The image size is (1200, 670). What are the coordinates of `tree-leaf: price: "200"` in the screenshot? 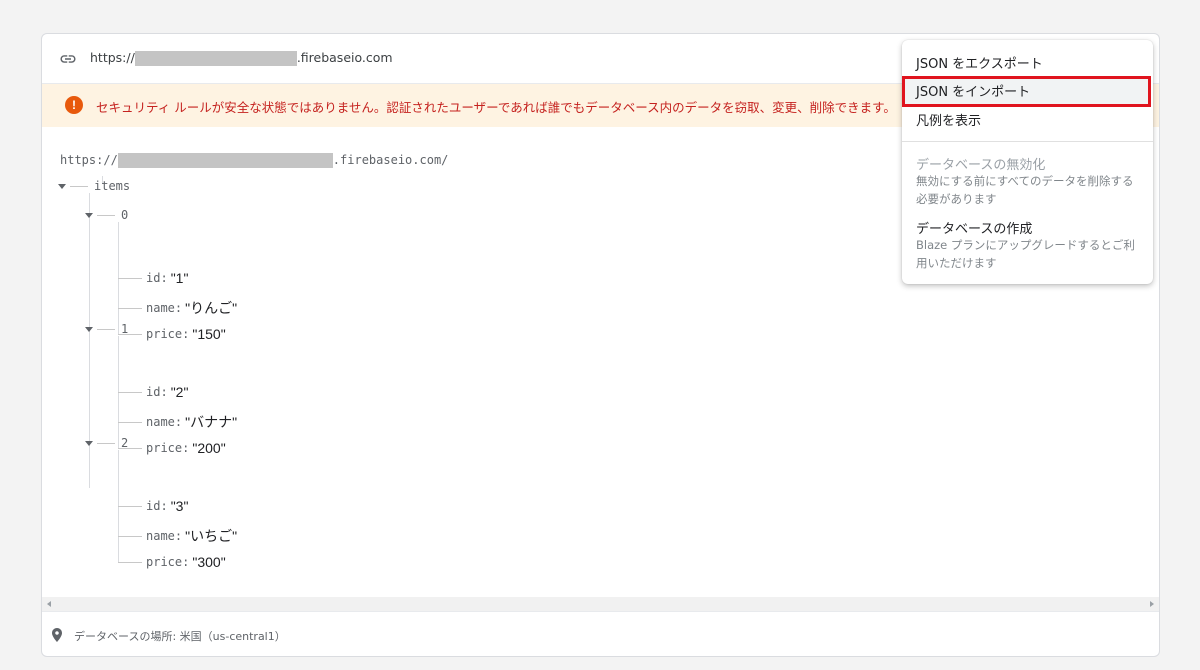 It's located at (172, 448).